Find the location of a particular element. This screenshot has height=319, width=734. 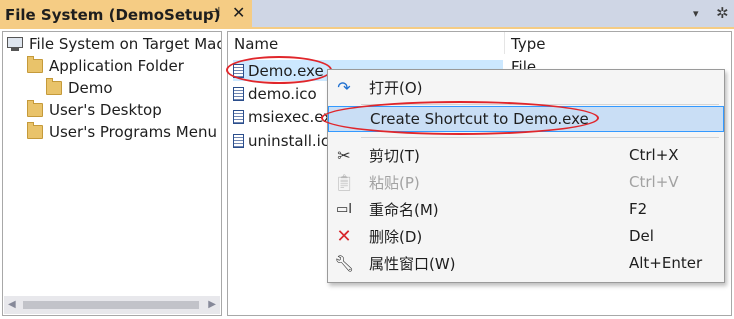

file-name: uninstall.ico is located at coordinates (293, 140).